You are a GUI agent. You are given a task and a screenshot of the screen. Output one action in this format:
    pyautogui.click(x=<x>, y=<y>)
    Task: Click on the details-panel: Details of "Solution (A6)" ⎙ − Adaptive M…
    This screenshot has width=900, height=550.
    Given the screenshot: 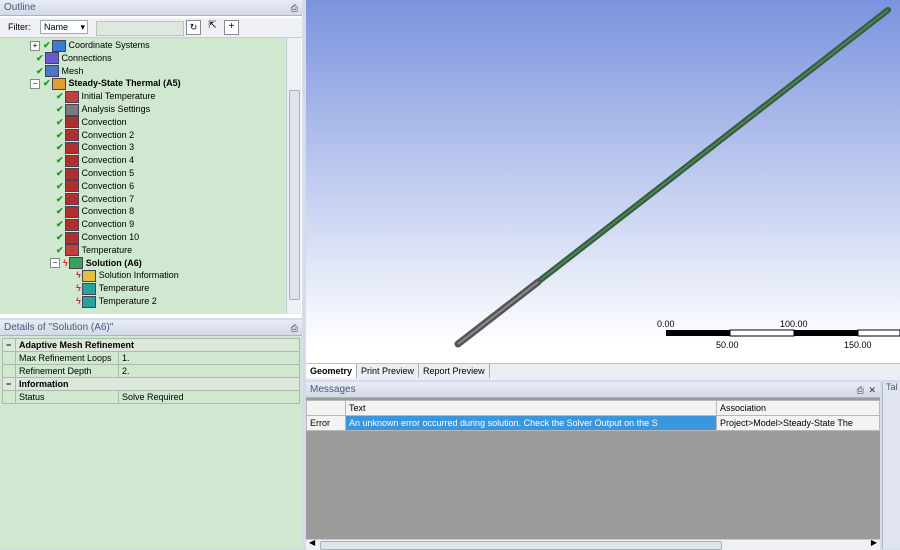 What is the action you would take?
    pyautogui.click(x=151, y=434)
    